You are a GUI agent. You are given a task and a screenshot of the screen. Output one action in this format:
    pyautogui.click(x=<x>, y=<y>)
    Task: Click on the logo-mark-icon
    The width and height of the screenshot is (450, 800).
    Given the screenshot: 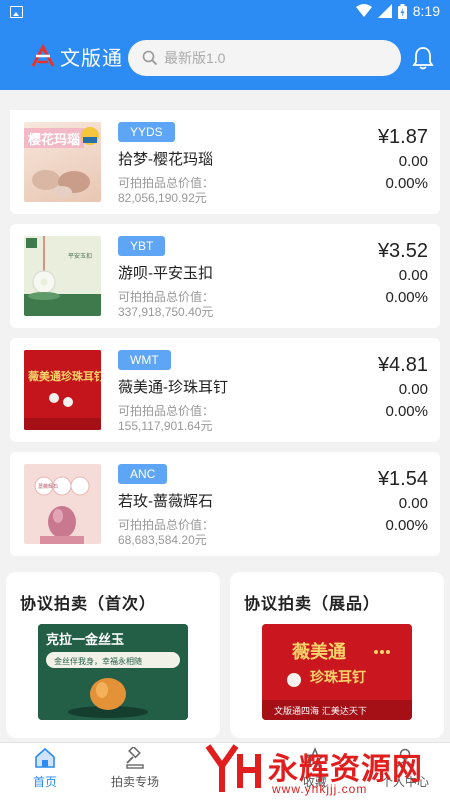 What is the action you would take?
    pyautogui.click(x=43, y=55)
    